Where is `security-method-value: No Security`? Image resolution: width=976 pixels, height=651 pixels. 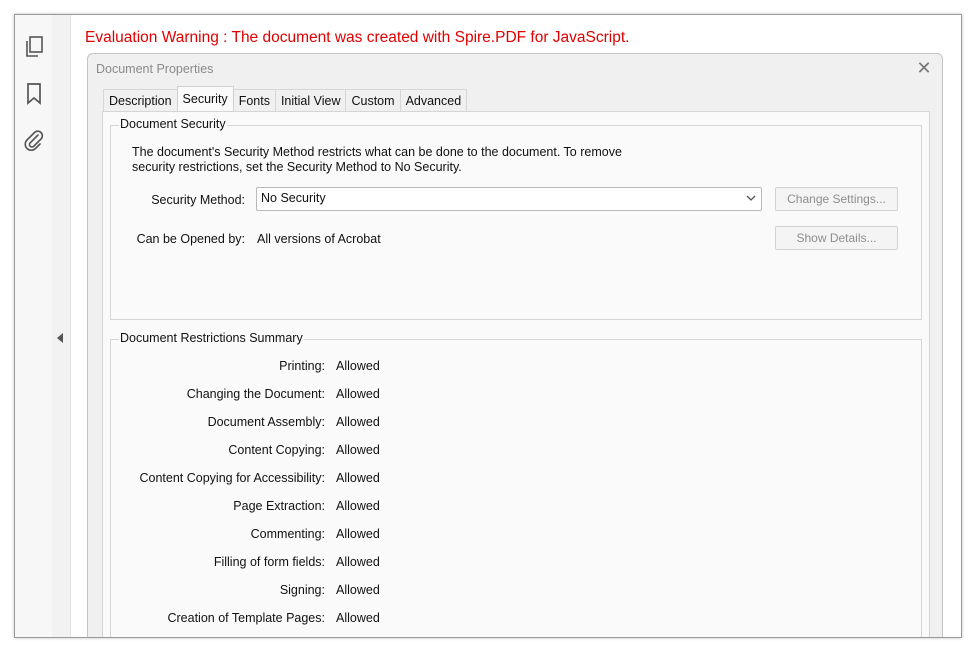
security-method-value: No Security is located at coordinates (293, 198).